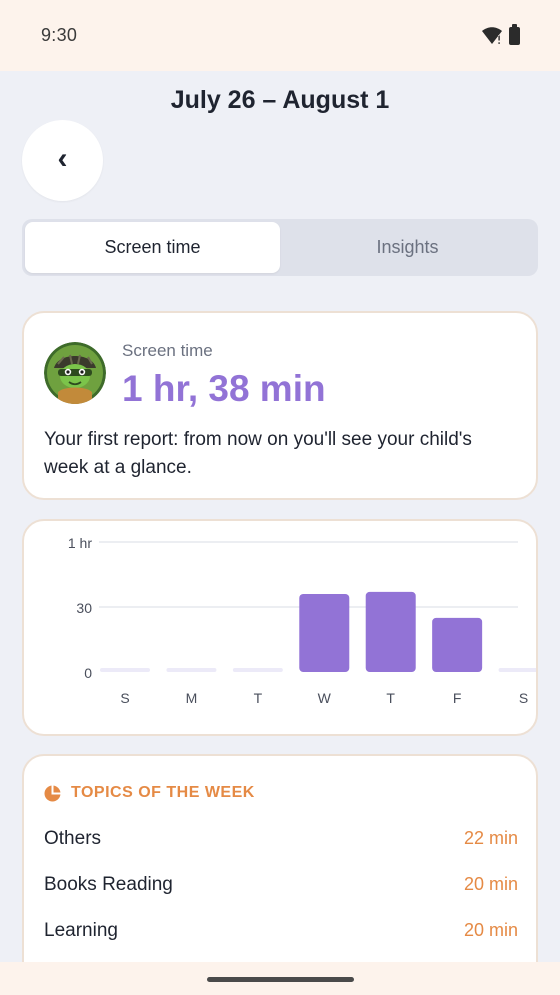 The image size is (560, 995). I want to click on weekly-bar-chart: 1 hr 30 0 S M T W T F S, so click(302, 620).